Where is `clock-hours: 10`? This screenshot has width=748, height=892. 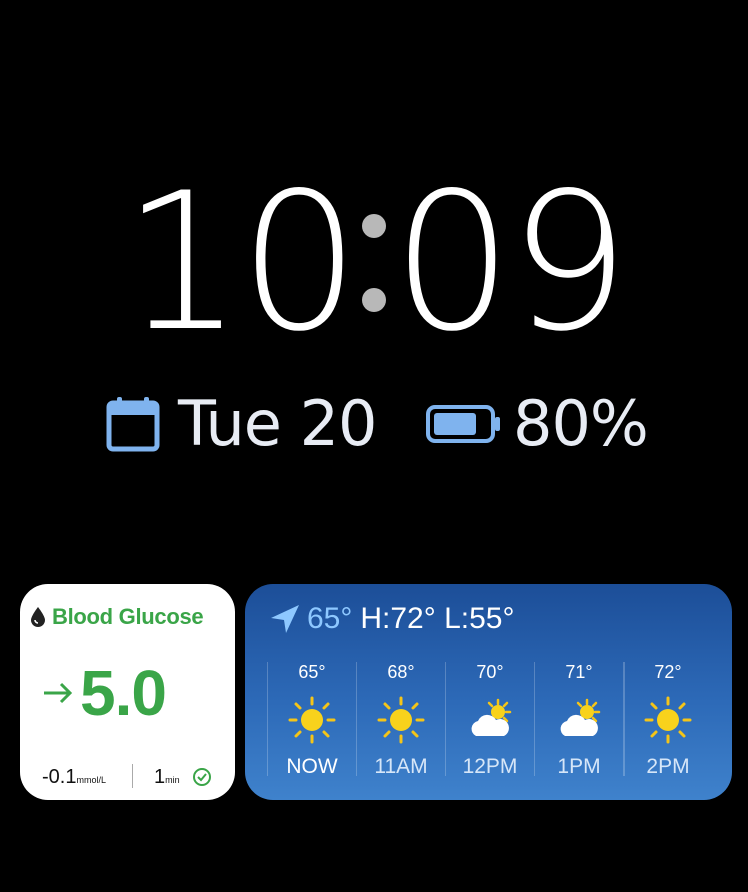 clock-hours: 10 is located at coordinates (241, 262).